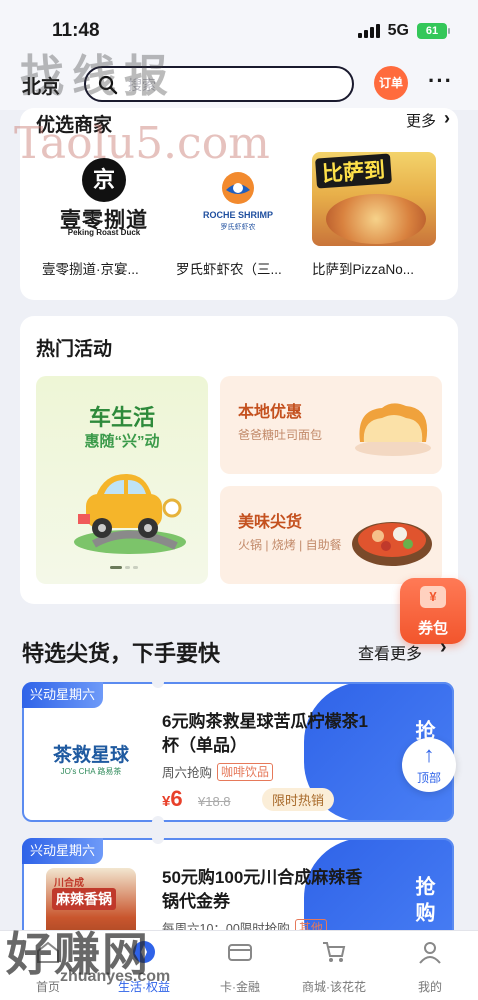 The height and width of the screenshot is (1000, 478). I want to click on banner-subtitle: 爸爸糖吐司面包, so click(280, 435).